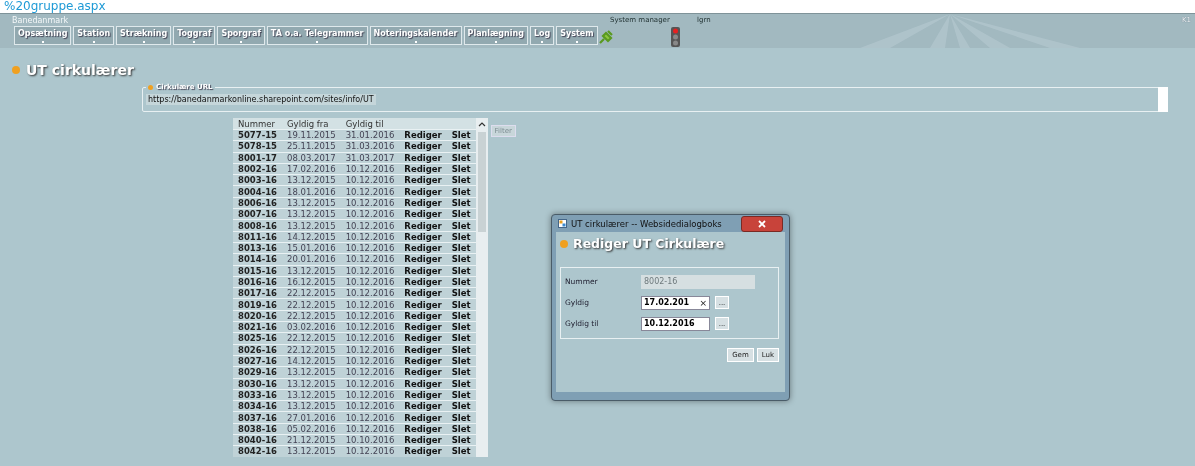  What do you see at coordinates (257, 225) in the screenshot?
I see `number-cell: 8008-16` at bounding box center [257, 225].